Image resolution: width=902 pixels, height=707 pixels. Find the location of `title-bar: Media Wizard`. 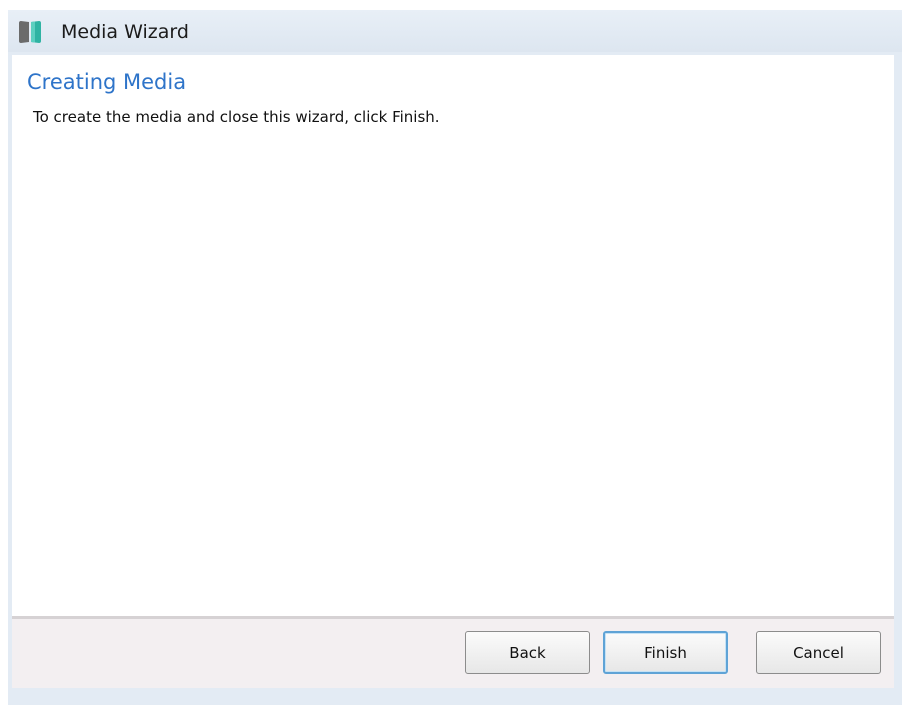

title-bar: Media Wizard is located at coordinates (455, 31).